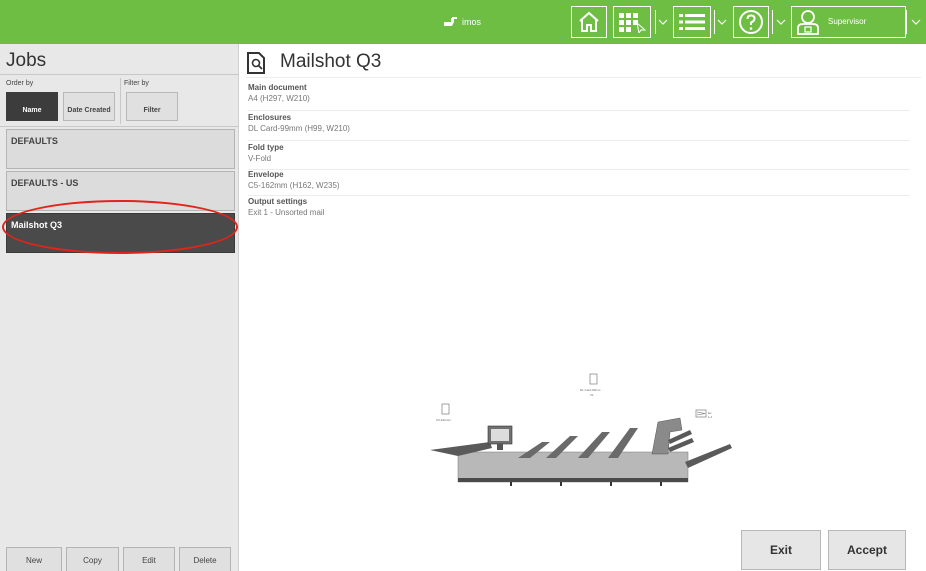 This screenshot has width=926, height=571. I want to click on section-label: Enclosures, so click(270, 117).